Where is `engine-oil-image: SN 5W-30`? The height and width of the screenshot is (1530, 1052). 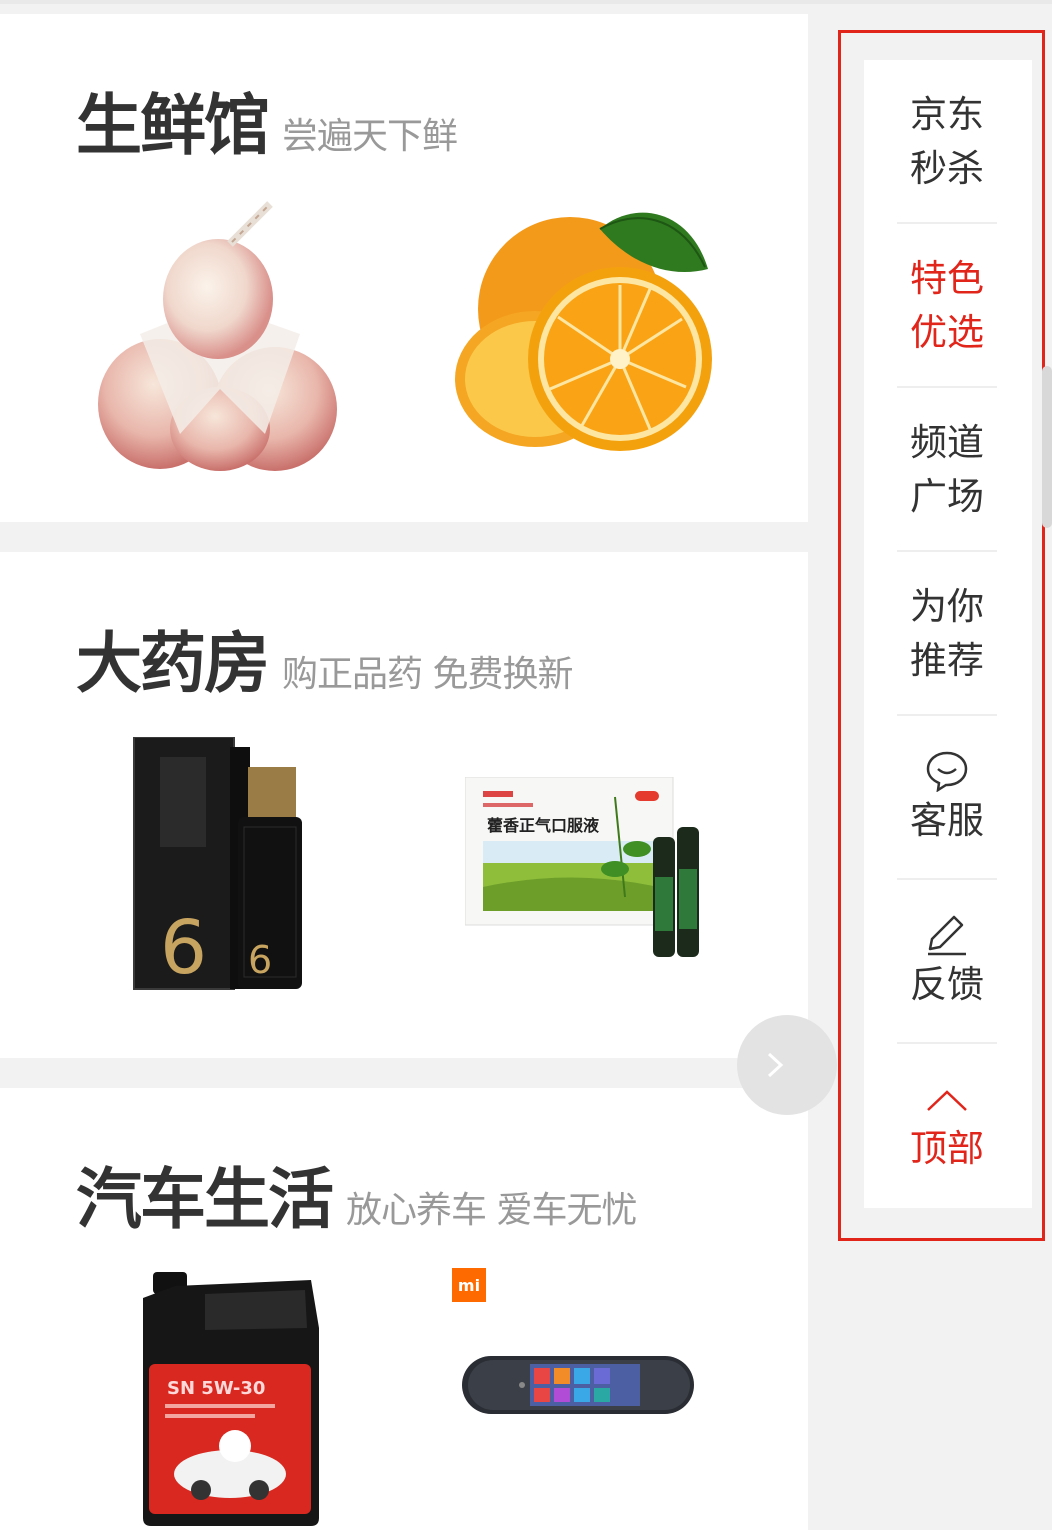 engine-oil-image: SN 5W-30 is located at coordinates (231, 1399).